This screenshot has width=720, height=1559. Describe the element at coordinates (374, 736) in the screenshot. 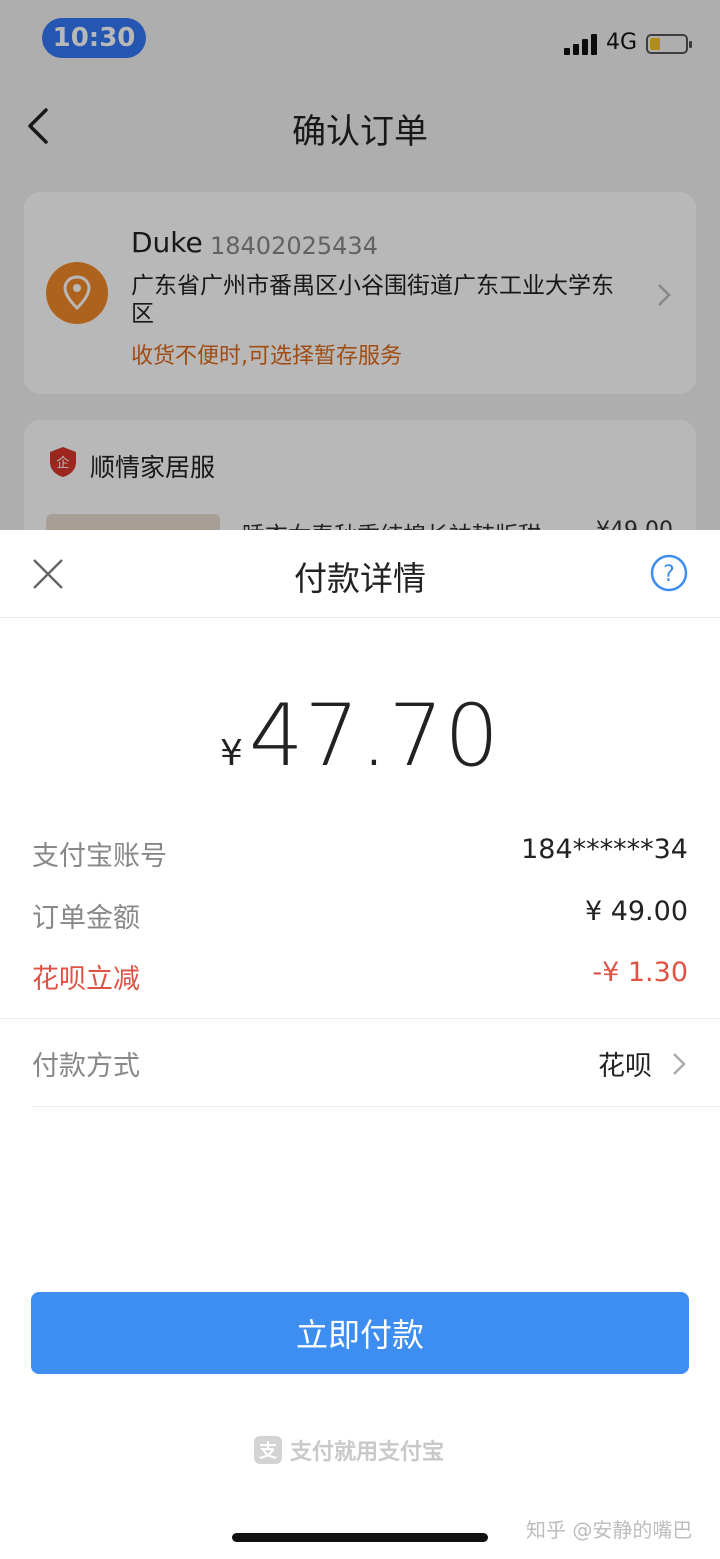

I see `amount-value: 47.70` at that location.